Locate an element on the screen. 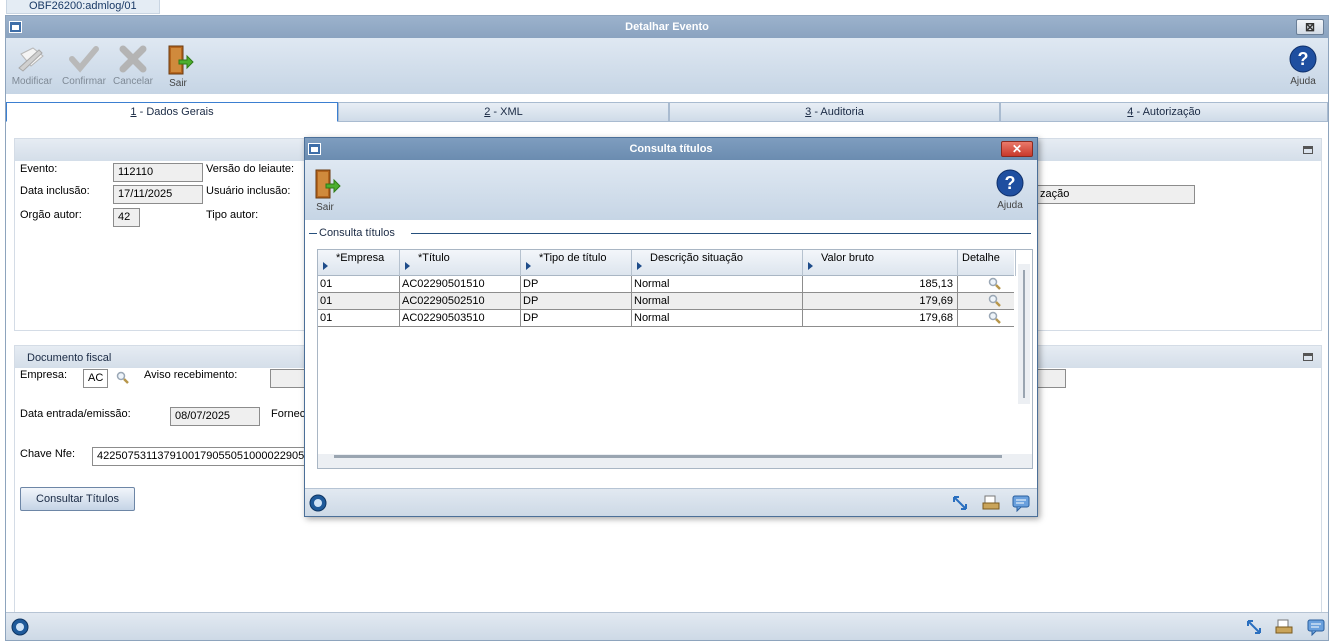 The width and height of the screenshot is (1334, 641). evento-label: Evento: is located at coordinates (39, 169).